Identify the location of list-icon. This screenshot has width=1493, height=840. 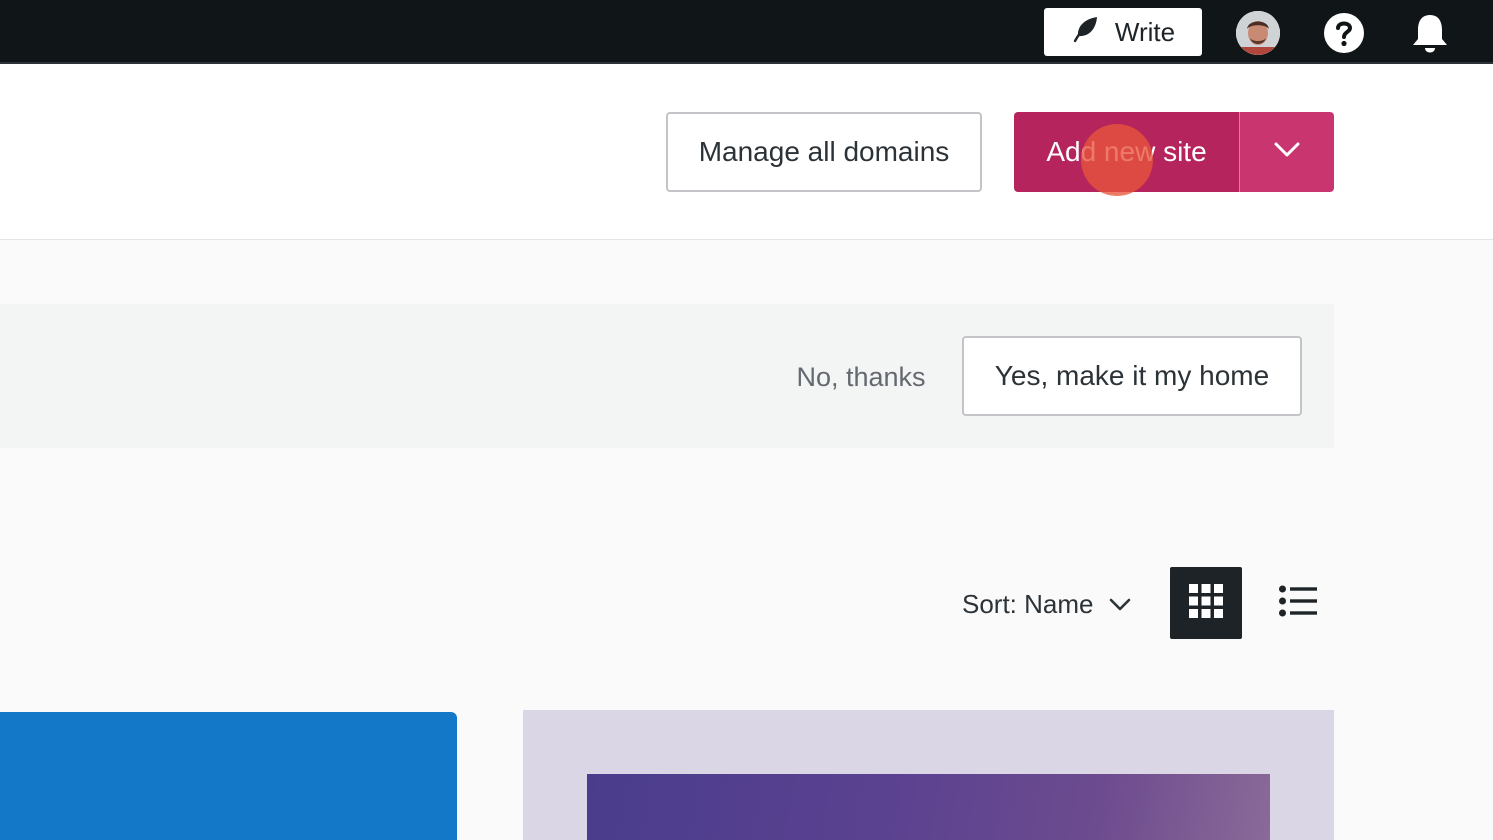
(1298, 603).